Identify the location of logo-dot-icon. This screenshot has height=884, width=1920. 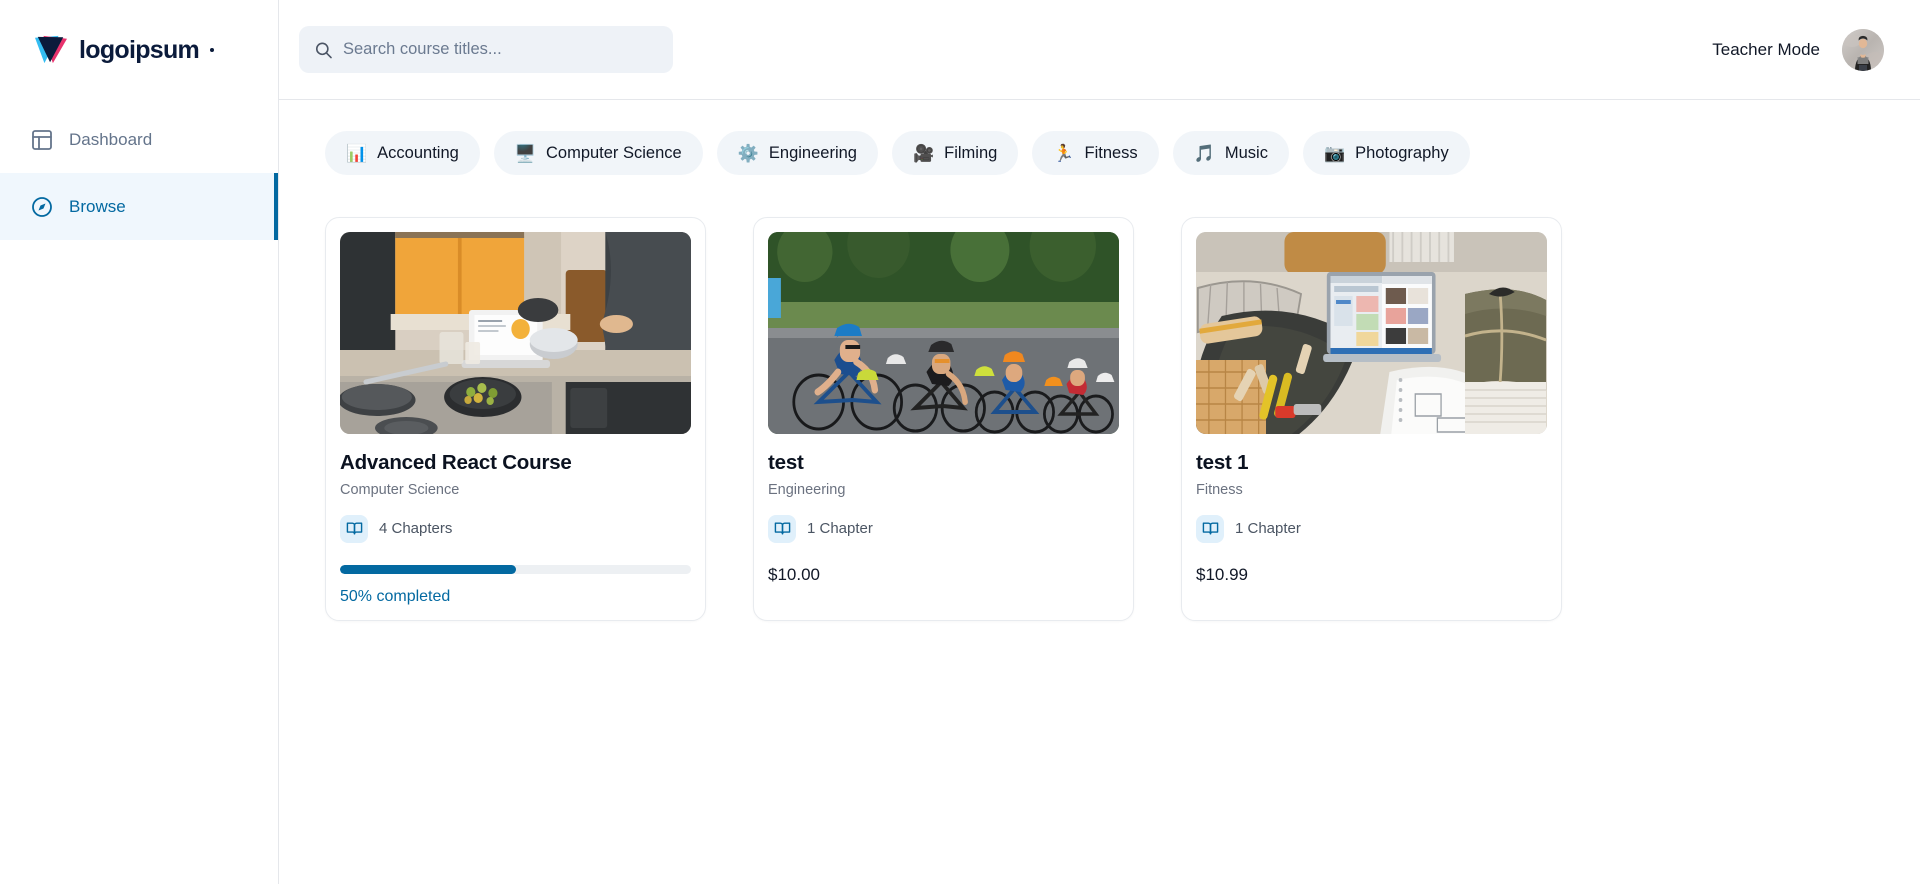
(212, 50).